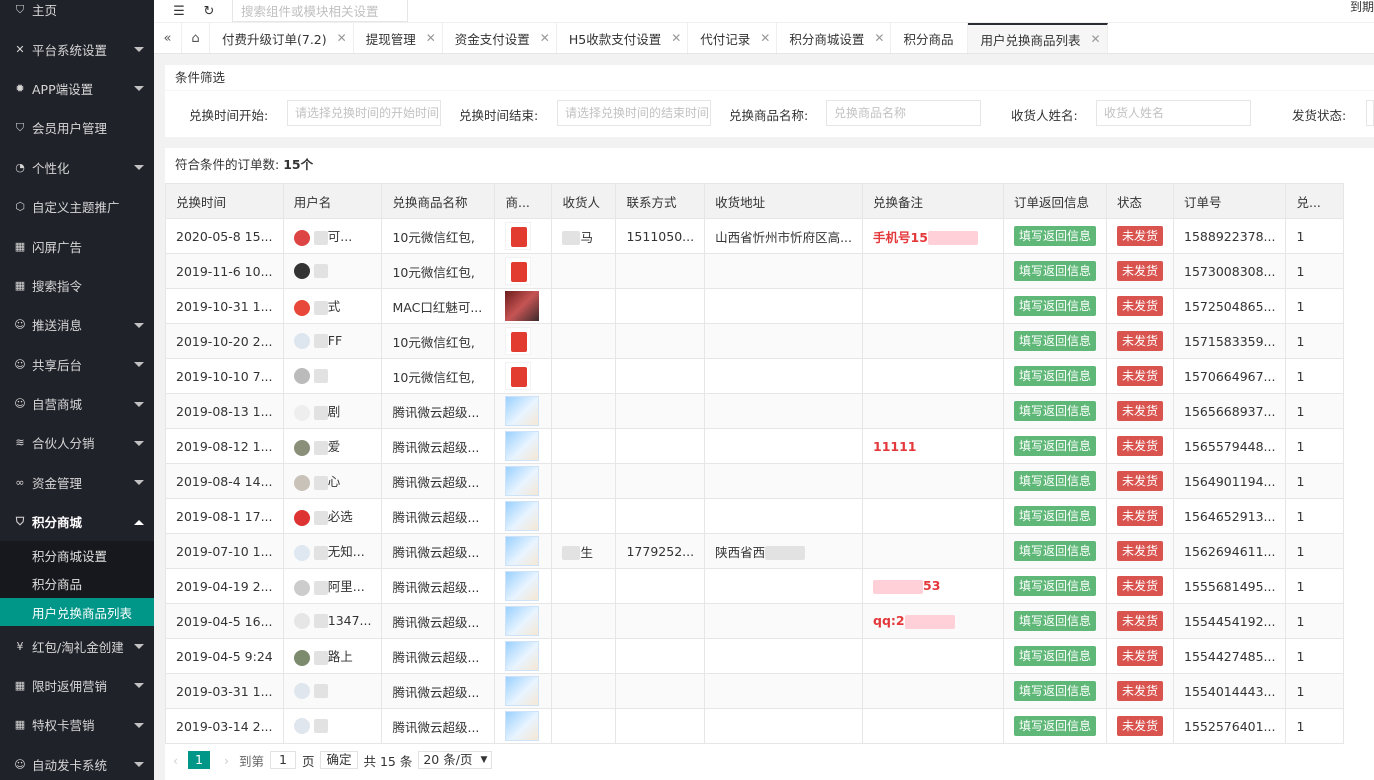 The width and height of the screenshot is (1374, 780). What do you see at coordinates (332, 201) in the screenshot?
I see `column-header: 用户名` at bounding box center [332, 201].